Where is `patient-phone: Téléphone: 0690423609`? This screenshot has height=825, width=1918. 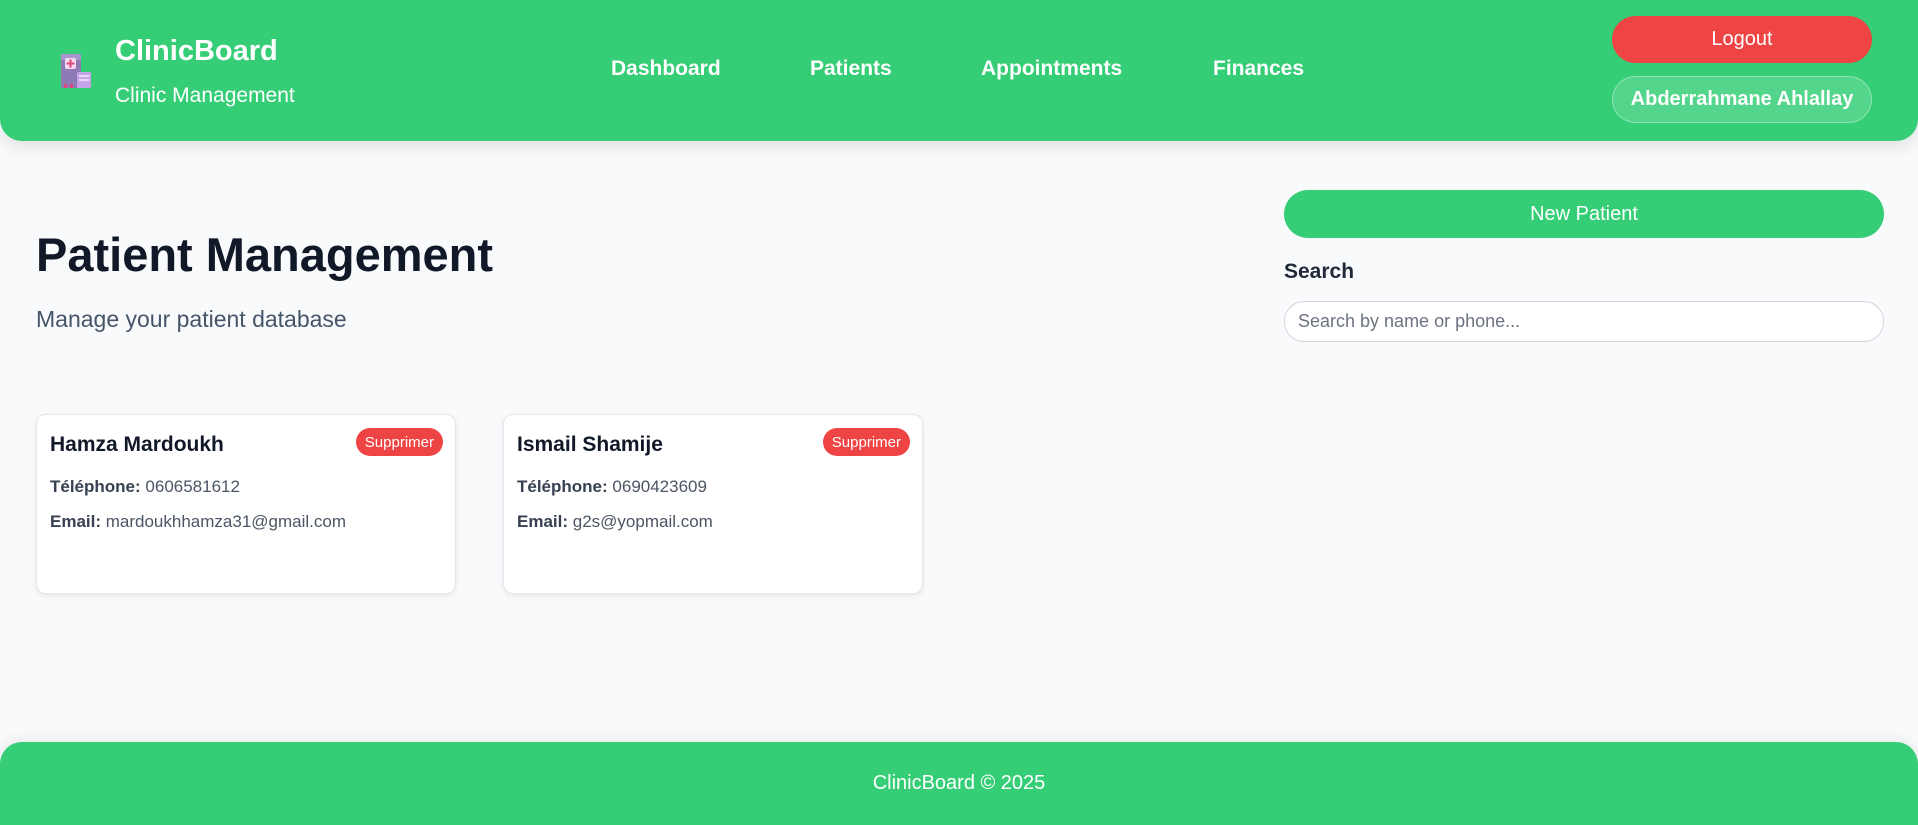 patient-phone: Téléphone: 0690423609 is located at coordinates (612, 487).